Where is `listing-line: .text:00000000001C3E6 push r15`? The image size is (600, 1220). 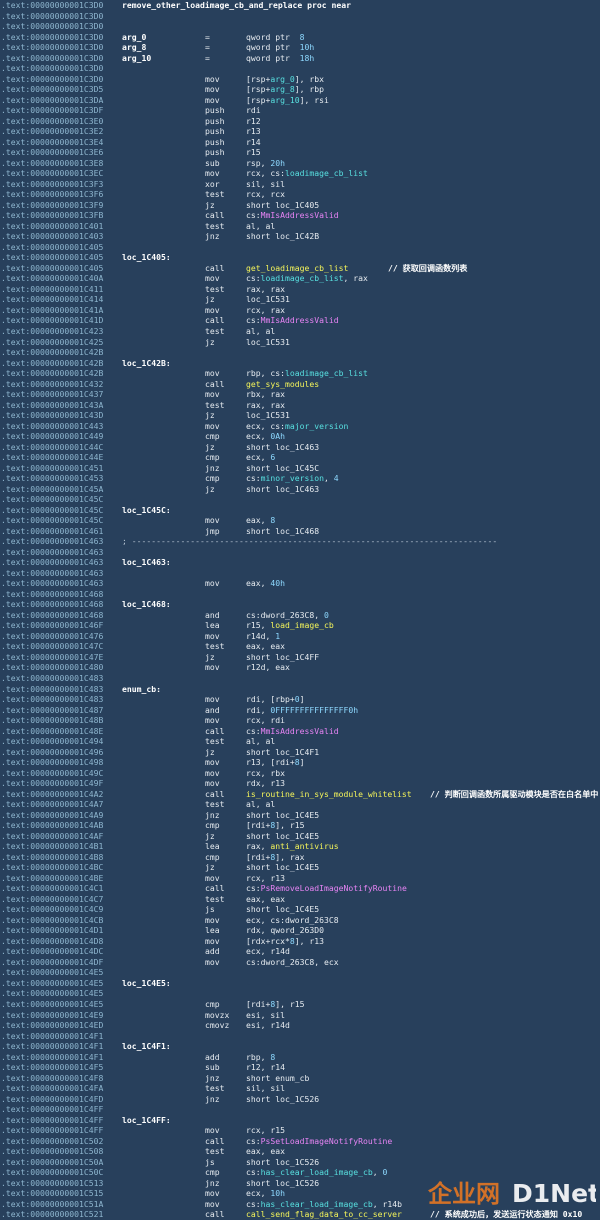 listing-line: .text:00000000001C3E6 push r15 is located at coordinates (300, 152).